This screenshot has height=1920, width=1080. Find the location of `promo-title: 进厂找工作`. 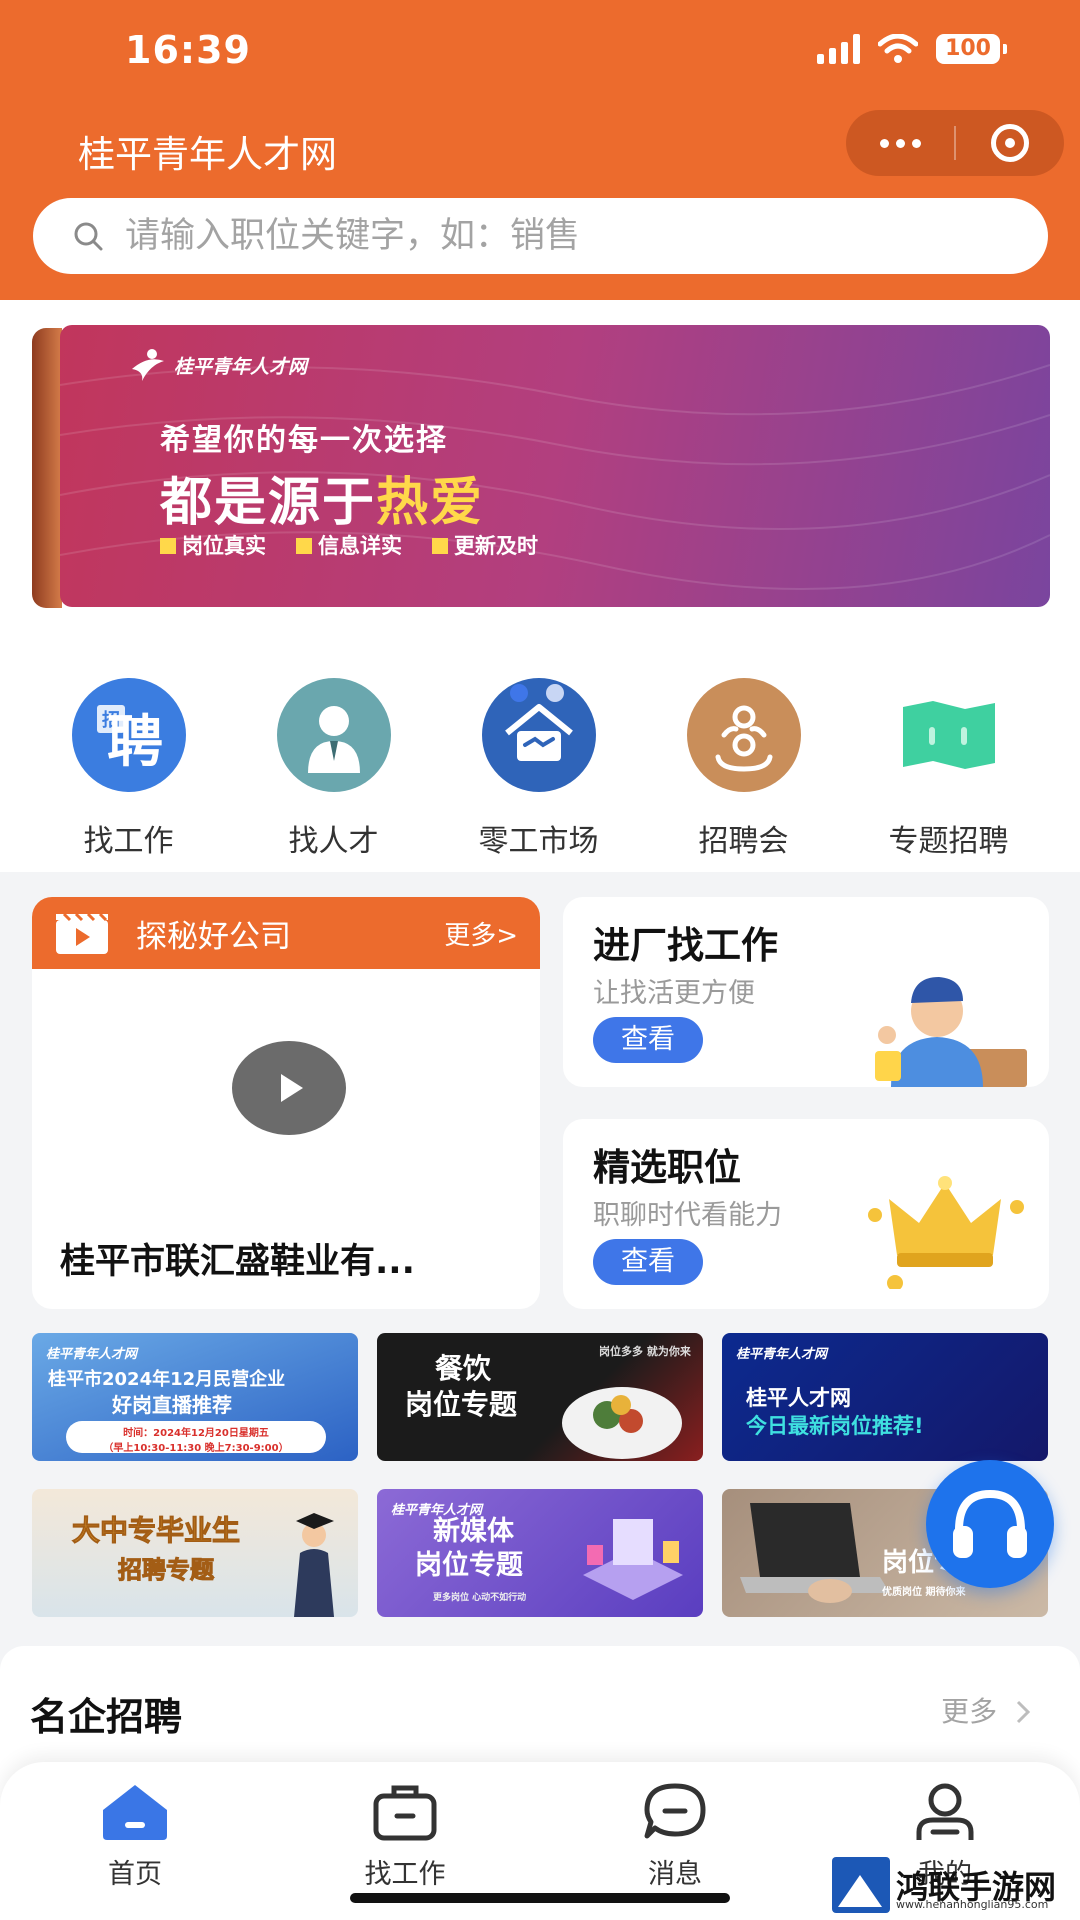

promo-title: 进厂找工作 is located at coordinates (685, 945).